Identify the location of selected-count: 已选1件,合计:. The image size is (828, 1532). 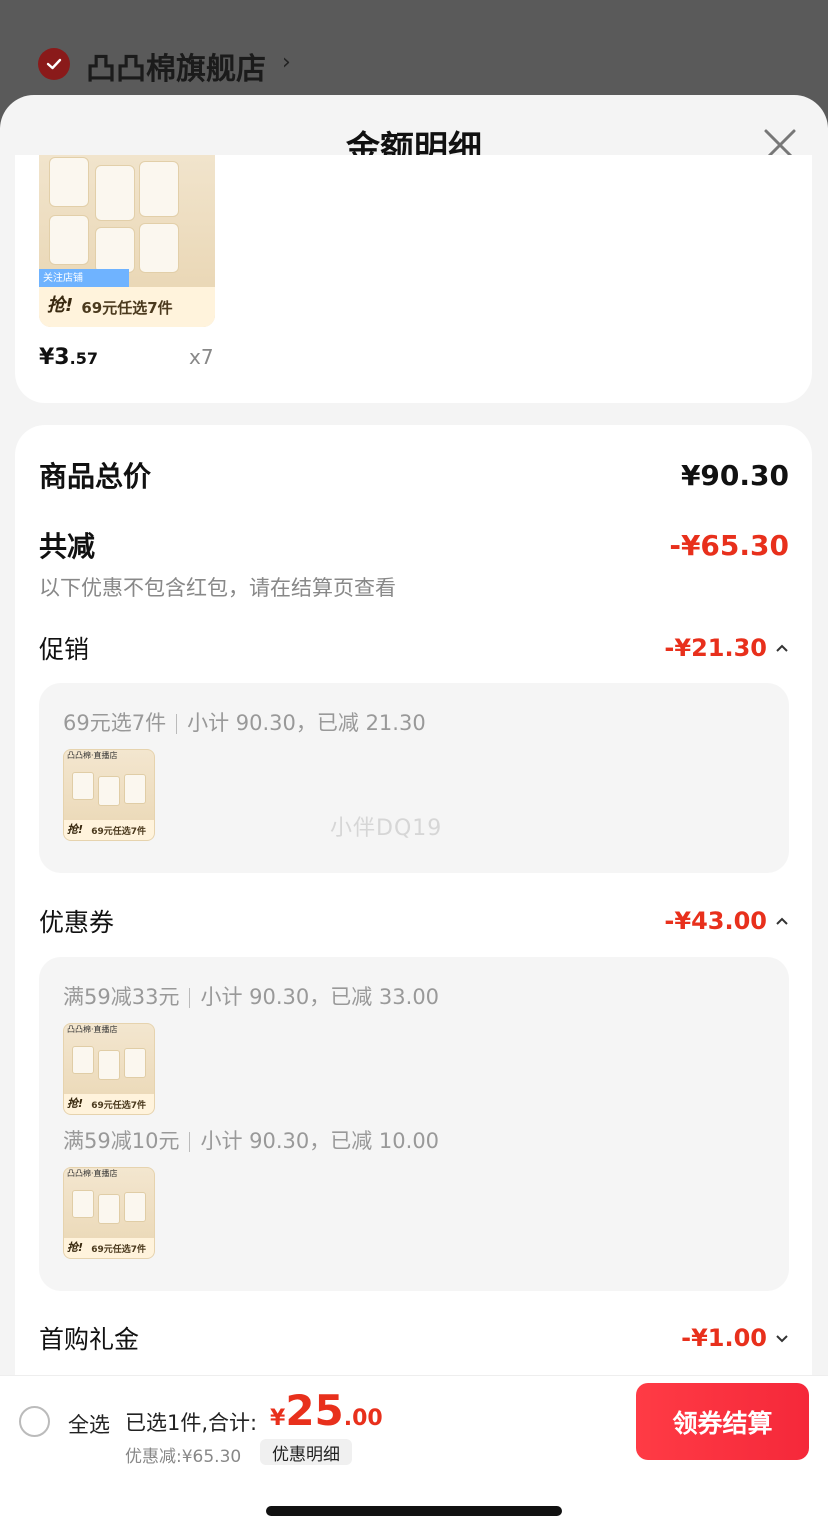
(191, 1423).